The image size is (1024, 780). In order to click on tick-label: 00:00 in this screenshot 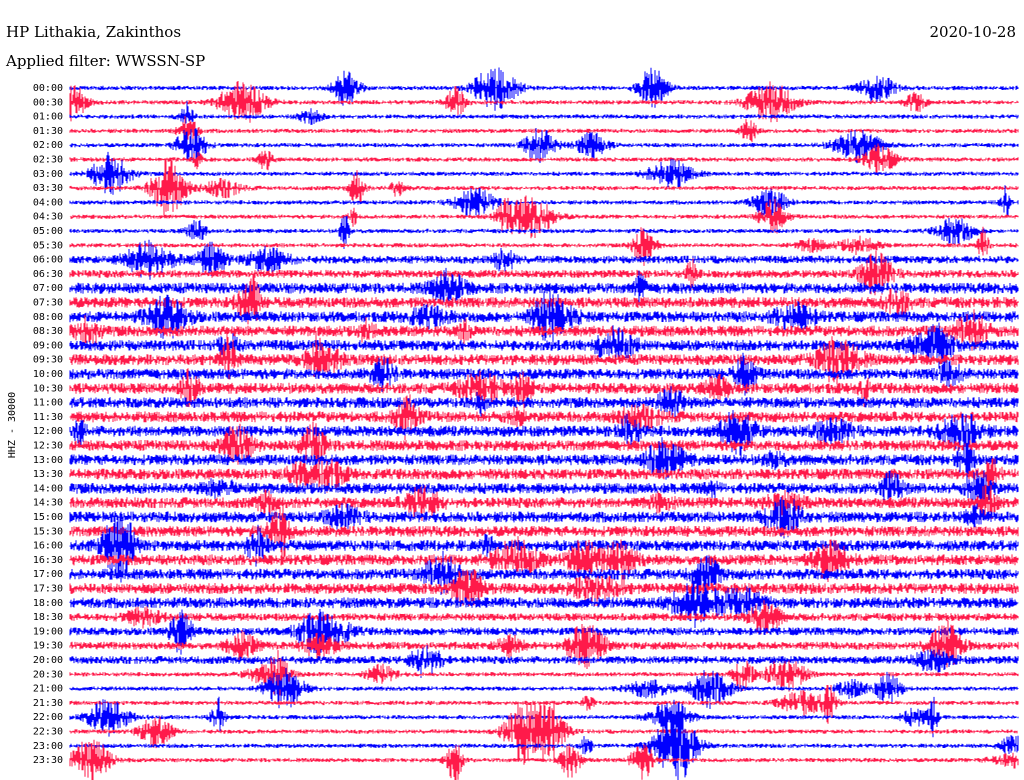, I will do `click(48, 88)`.